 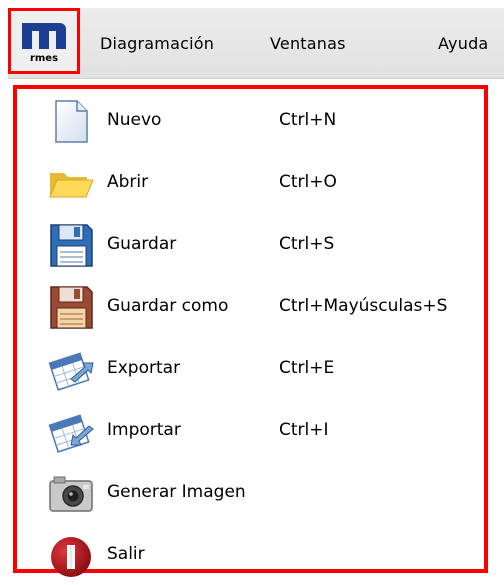 What do you see at coordinates (157, 43) in the screenshot?
I see `menu-diagramacion: Diagramación` at bounding box center [157, 43].